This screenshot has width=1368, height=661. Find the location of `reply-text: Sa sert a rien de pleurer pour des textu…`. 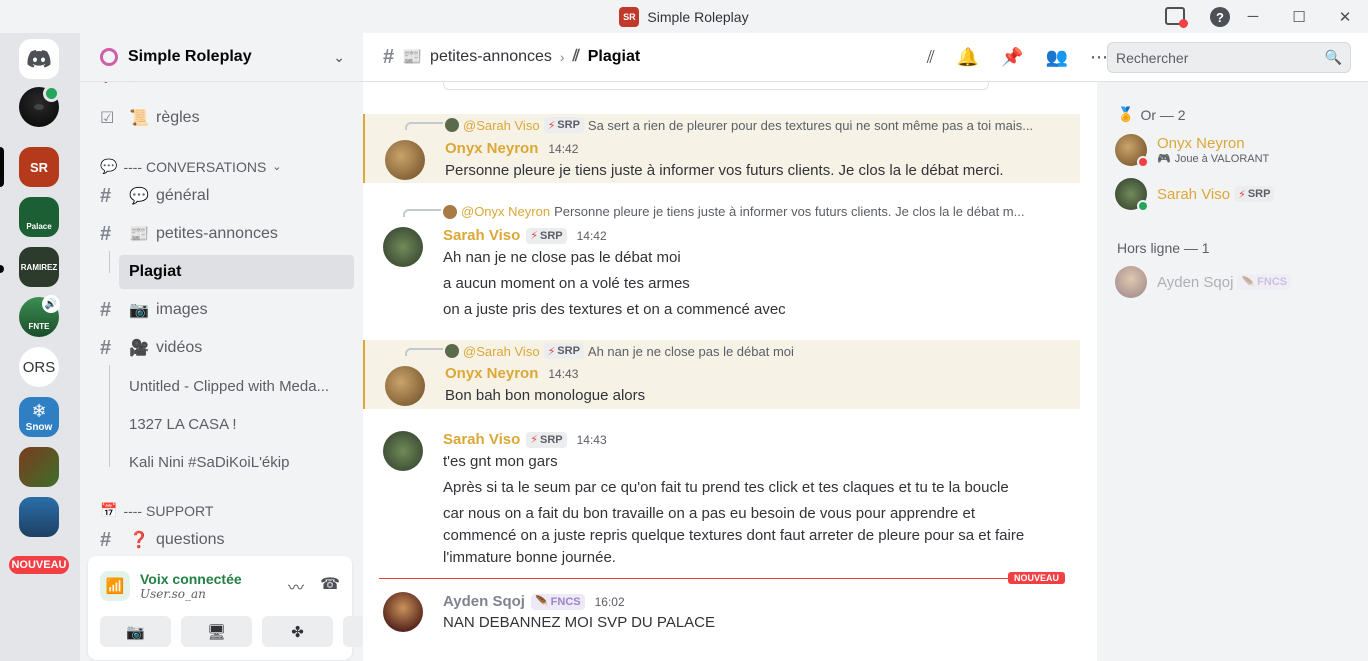

reply-text: Sa sert a rien de pleurer pour des textu… is located at coordinates (810, 125).